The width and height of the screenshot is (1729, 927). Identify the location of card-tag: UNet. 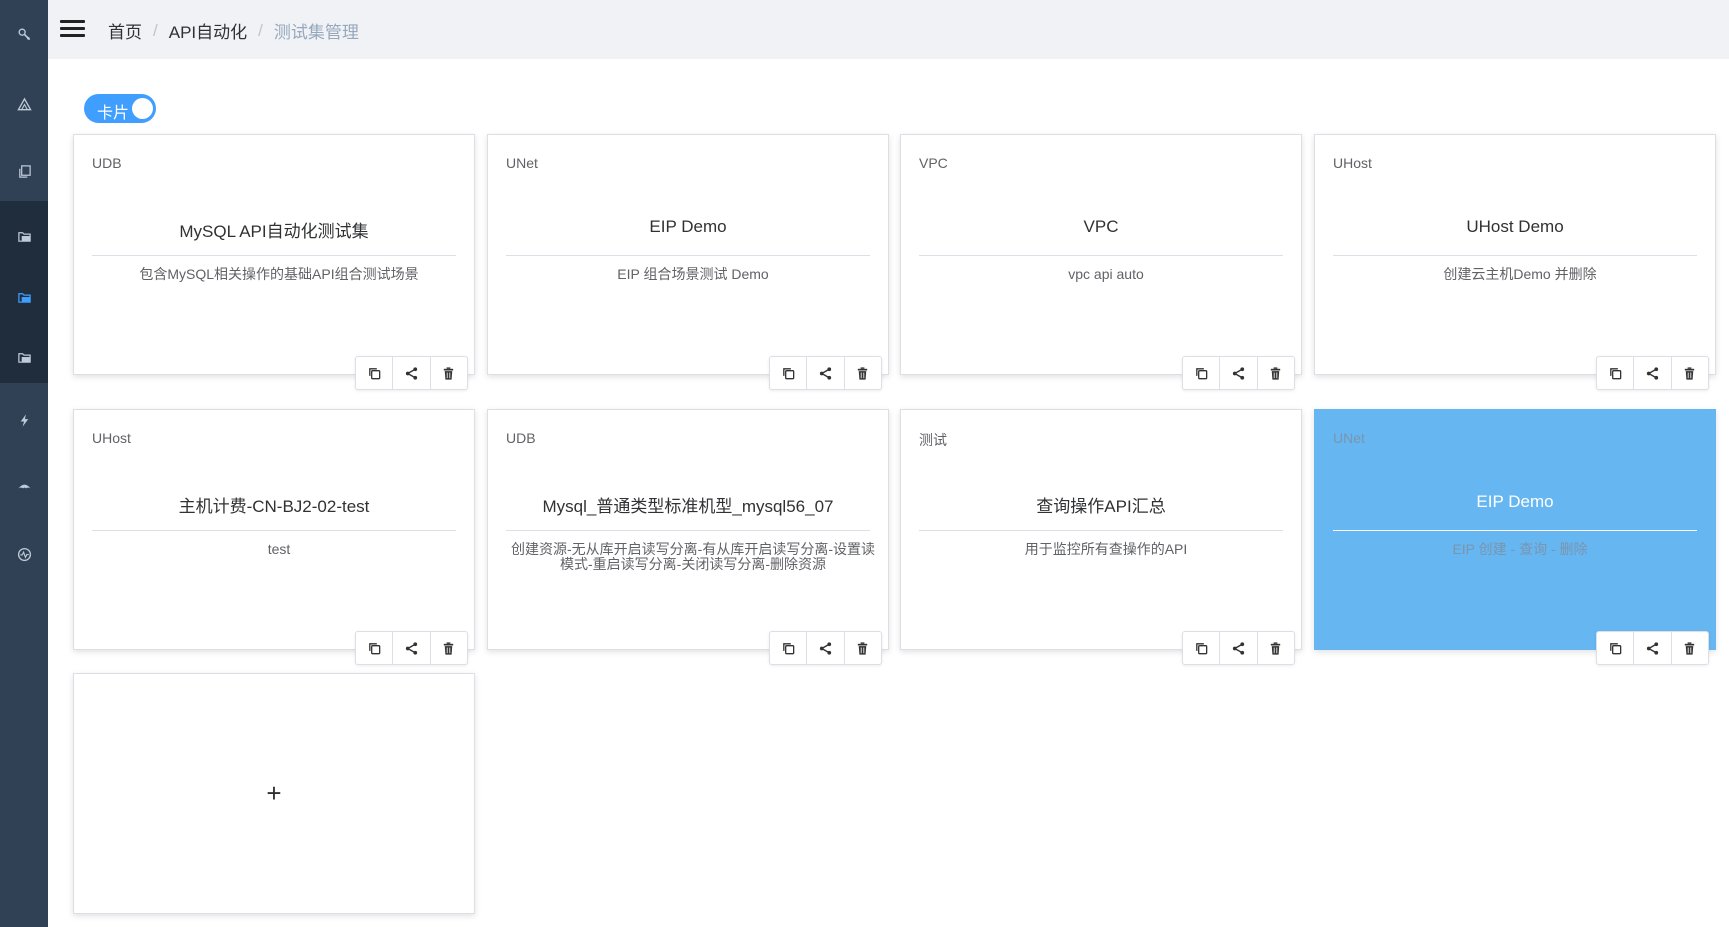
(522, 163).